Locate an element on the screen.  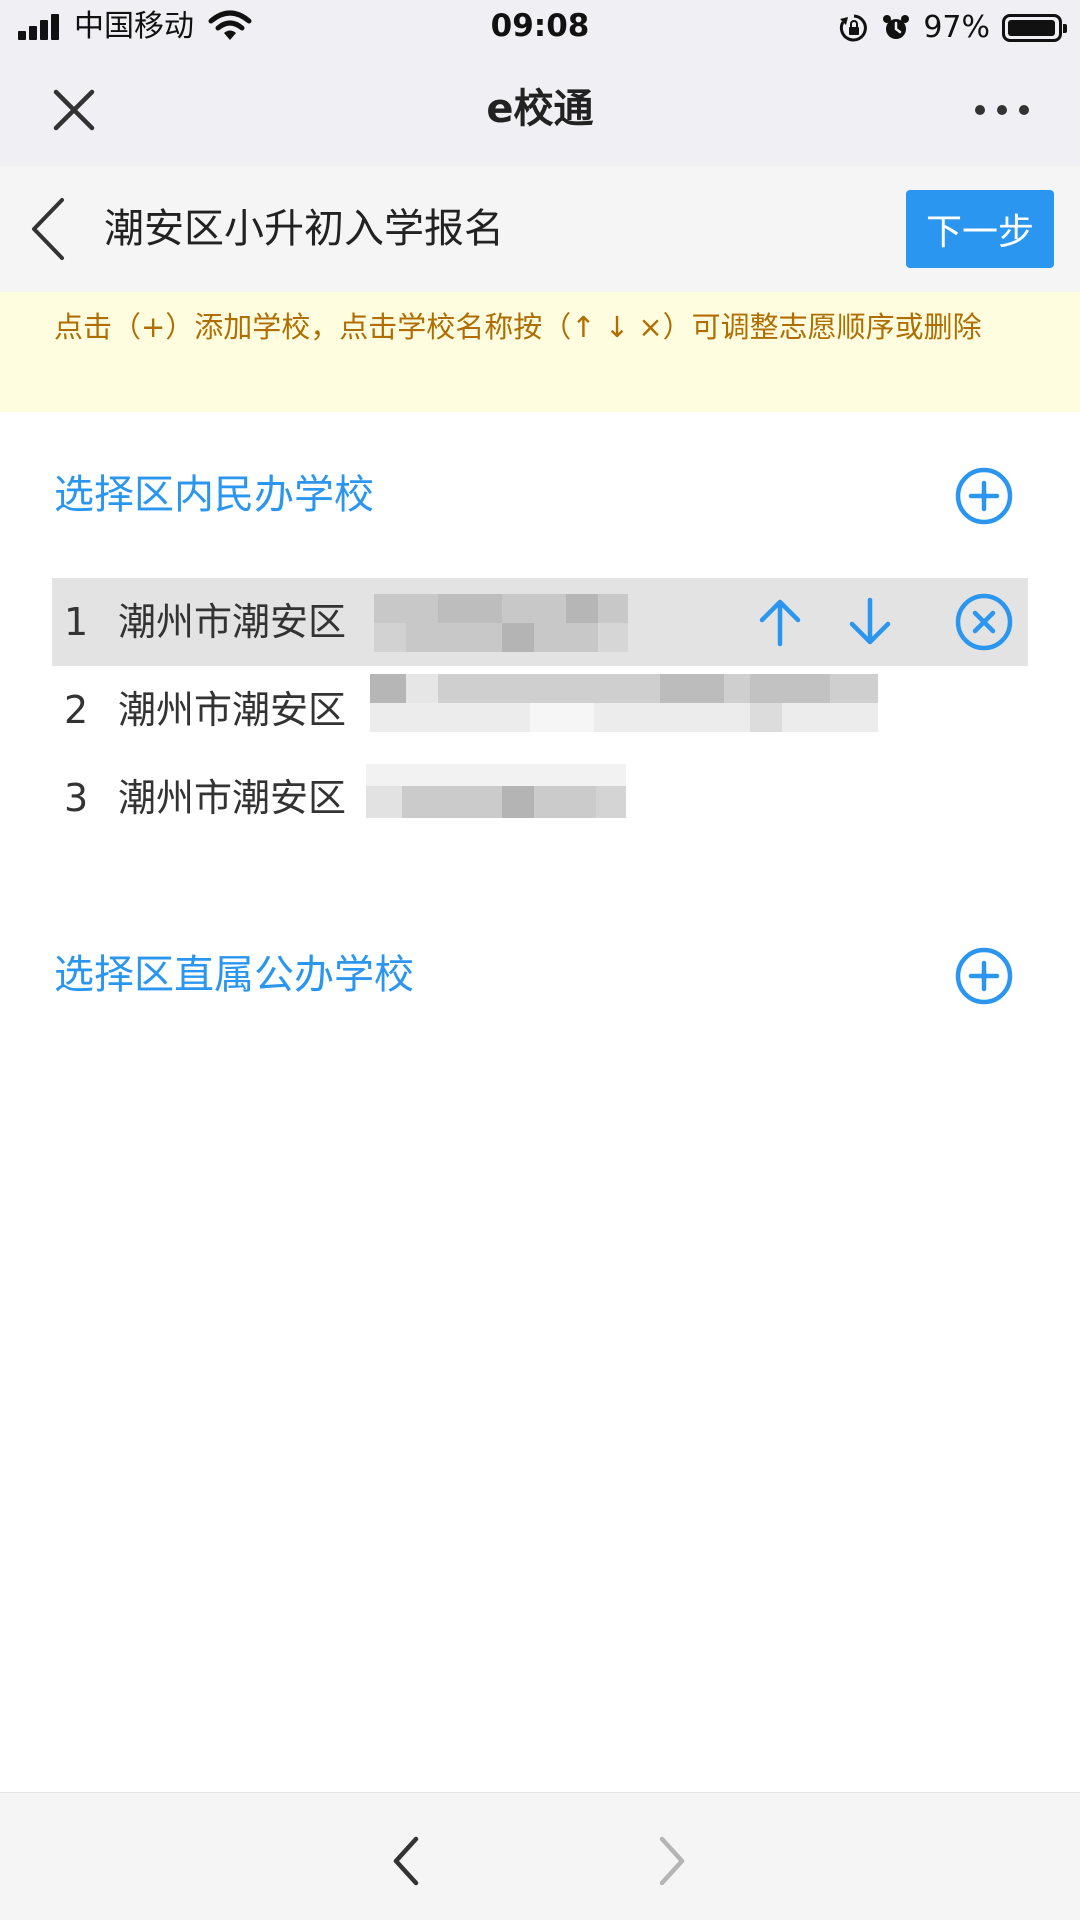
page-header: 潮安区小升初入学报名 下一步 is located at coordinates (540, 229).